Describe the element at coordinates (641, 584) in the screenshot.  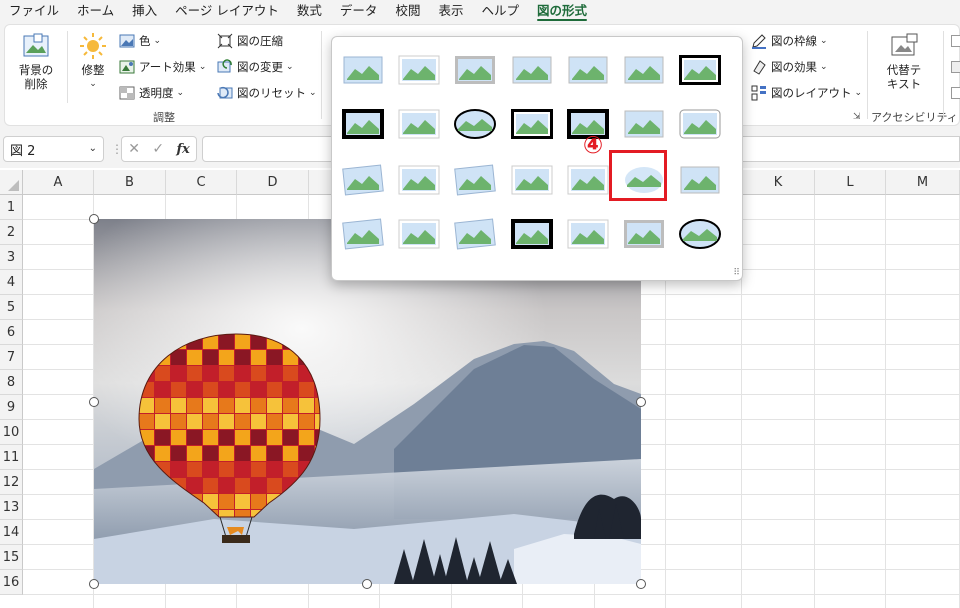
I see `resize-handle-bottom-right` at that location.